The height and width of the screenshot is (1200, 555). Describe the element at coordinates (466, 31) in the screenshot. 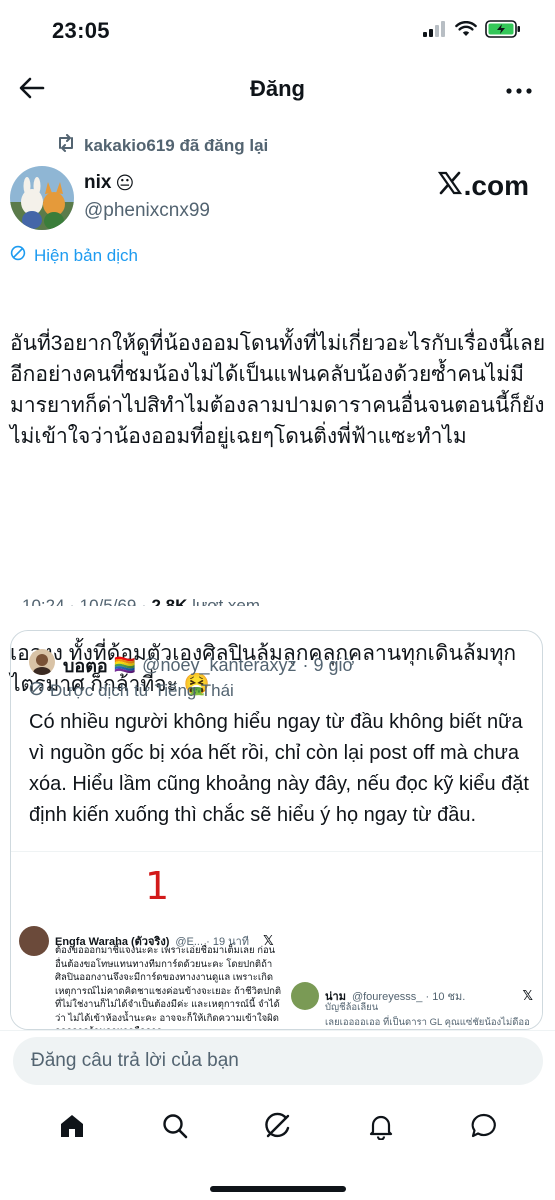

I see `wifi-icon` at that location.